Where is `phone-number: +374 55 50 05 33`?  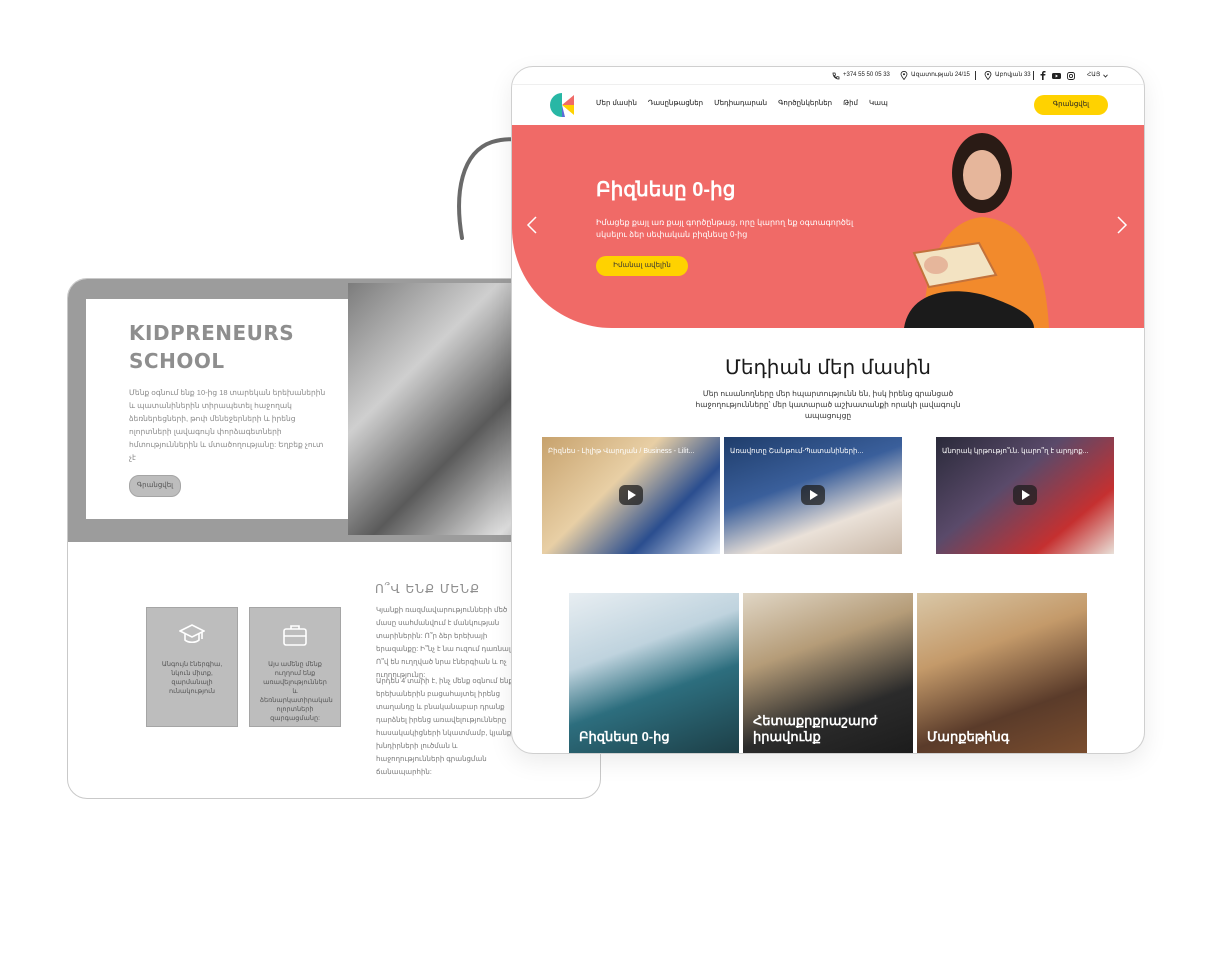 phone-number: +374 55 50 05 33 is located at coordinates (866, 75).